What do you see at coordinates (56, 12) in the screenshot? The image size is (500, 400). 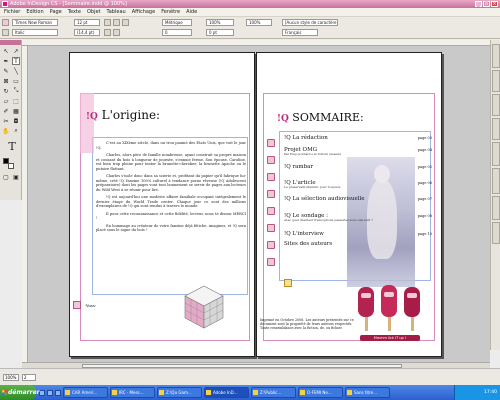 I see `menu-page: Page` at bounding box center [56, 12].